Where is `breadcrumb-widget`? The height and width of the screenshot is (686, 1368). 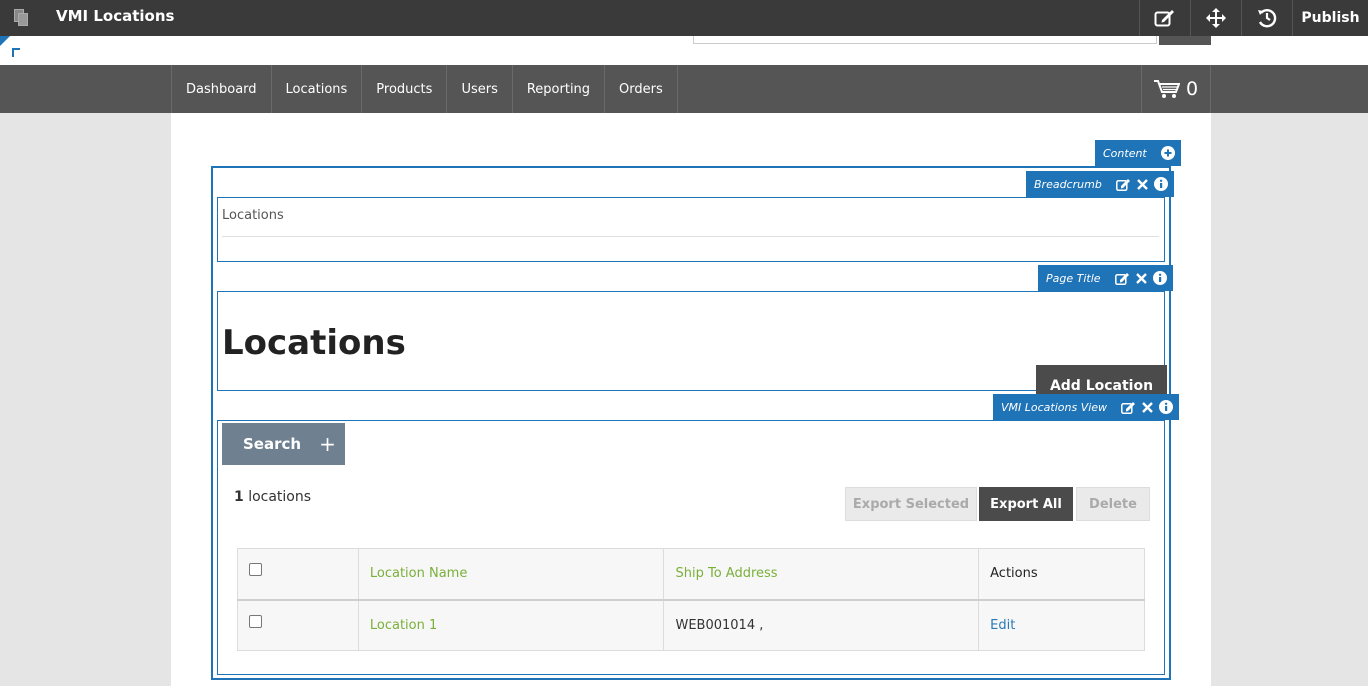
breadcrumb-widget is located at coordinates (691, 229).